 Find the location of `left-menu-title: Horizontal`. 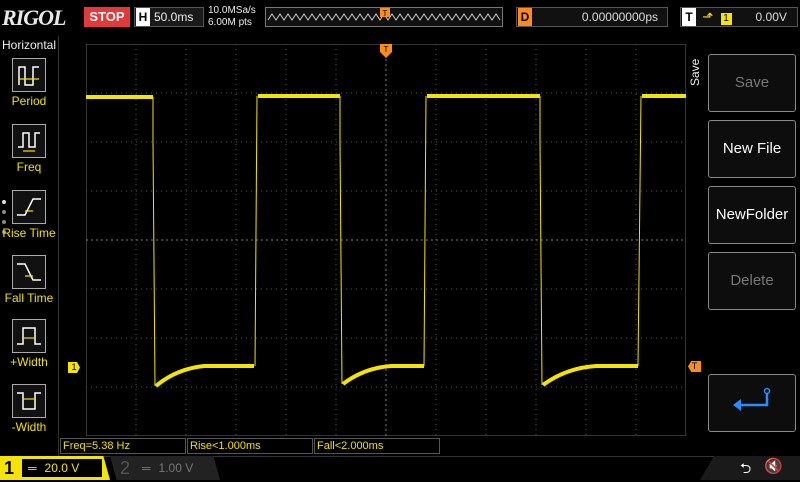

left-menu-title: Horizontal is located at coordinates (29, 45).